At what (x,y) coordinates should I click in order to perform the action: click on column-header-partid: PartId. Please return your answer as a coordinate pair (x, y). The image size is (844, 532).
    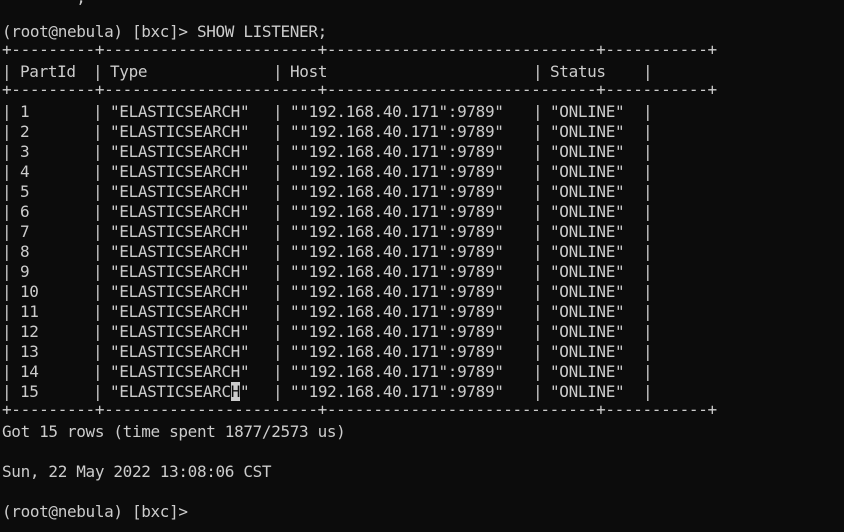
    Looking at the image, I should click on (48, 71).